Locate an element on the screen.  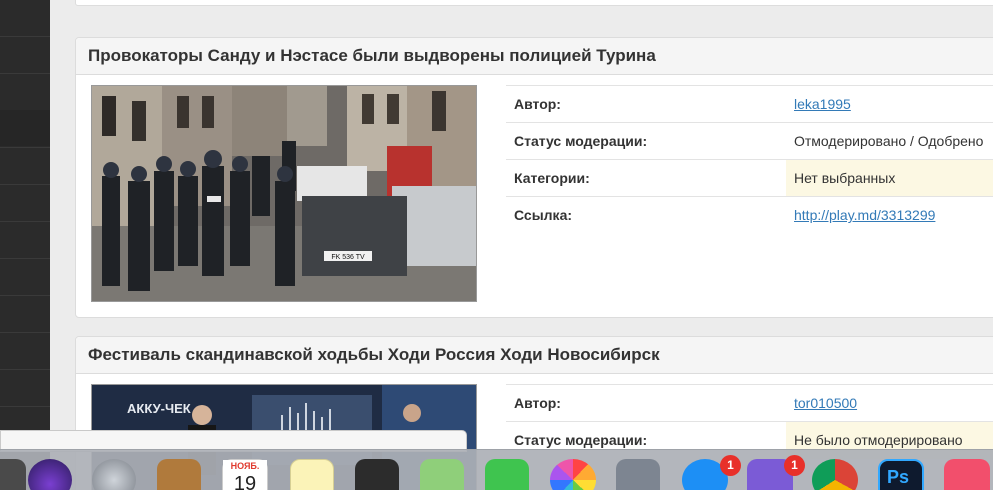
app-store-badge: 1 is located at coordinates (730, 465).